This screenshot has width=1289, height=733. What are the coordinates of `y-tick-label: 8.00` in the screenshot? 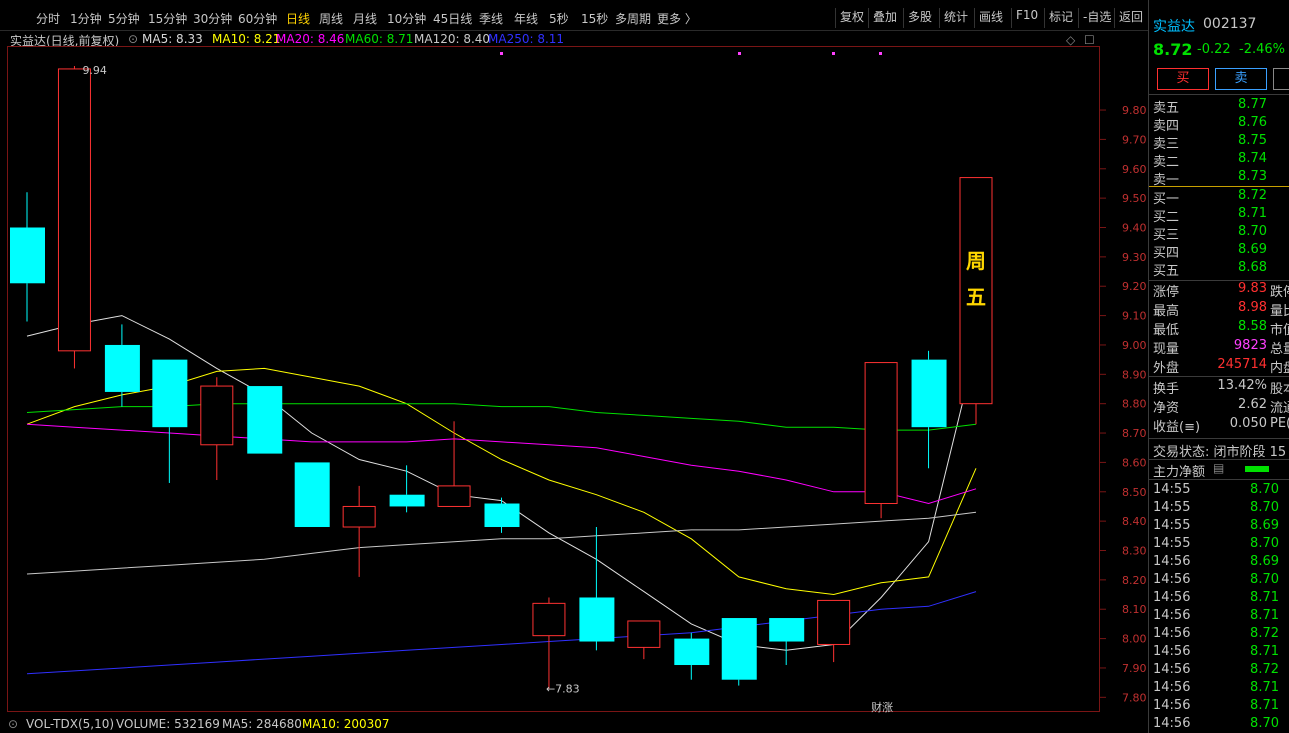 It's located at (1134, 639).